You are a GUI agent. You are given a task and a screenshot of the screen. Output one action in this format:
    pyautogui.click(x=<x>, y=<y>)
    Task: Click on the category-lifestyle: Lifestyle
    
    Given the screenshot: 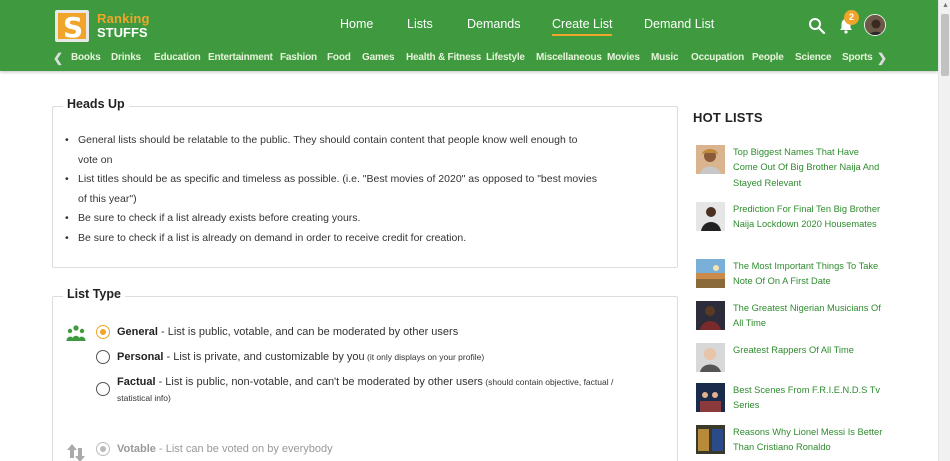 What is the action you would take?
    pyautogui.click(x=505, y=57)
    